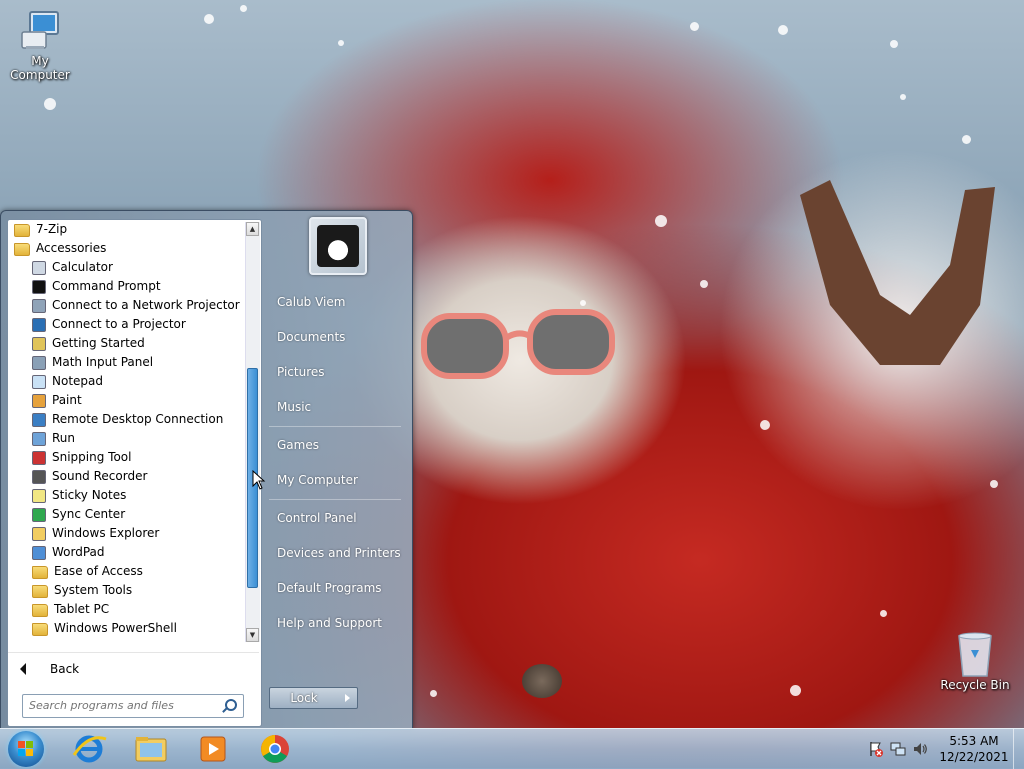  Describe the element at coordinates (146, 305) in the screenshot. I see `program-label: Connect to a Network Projector` at that location.